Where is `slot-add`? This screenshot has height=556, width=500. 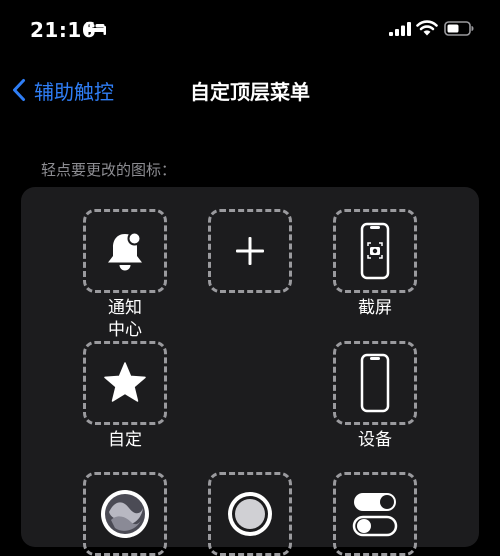 slot-add is located at coordinates (250, 251).